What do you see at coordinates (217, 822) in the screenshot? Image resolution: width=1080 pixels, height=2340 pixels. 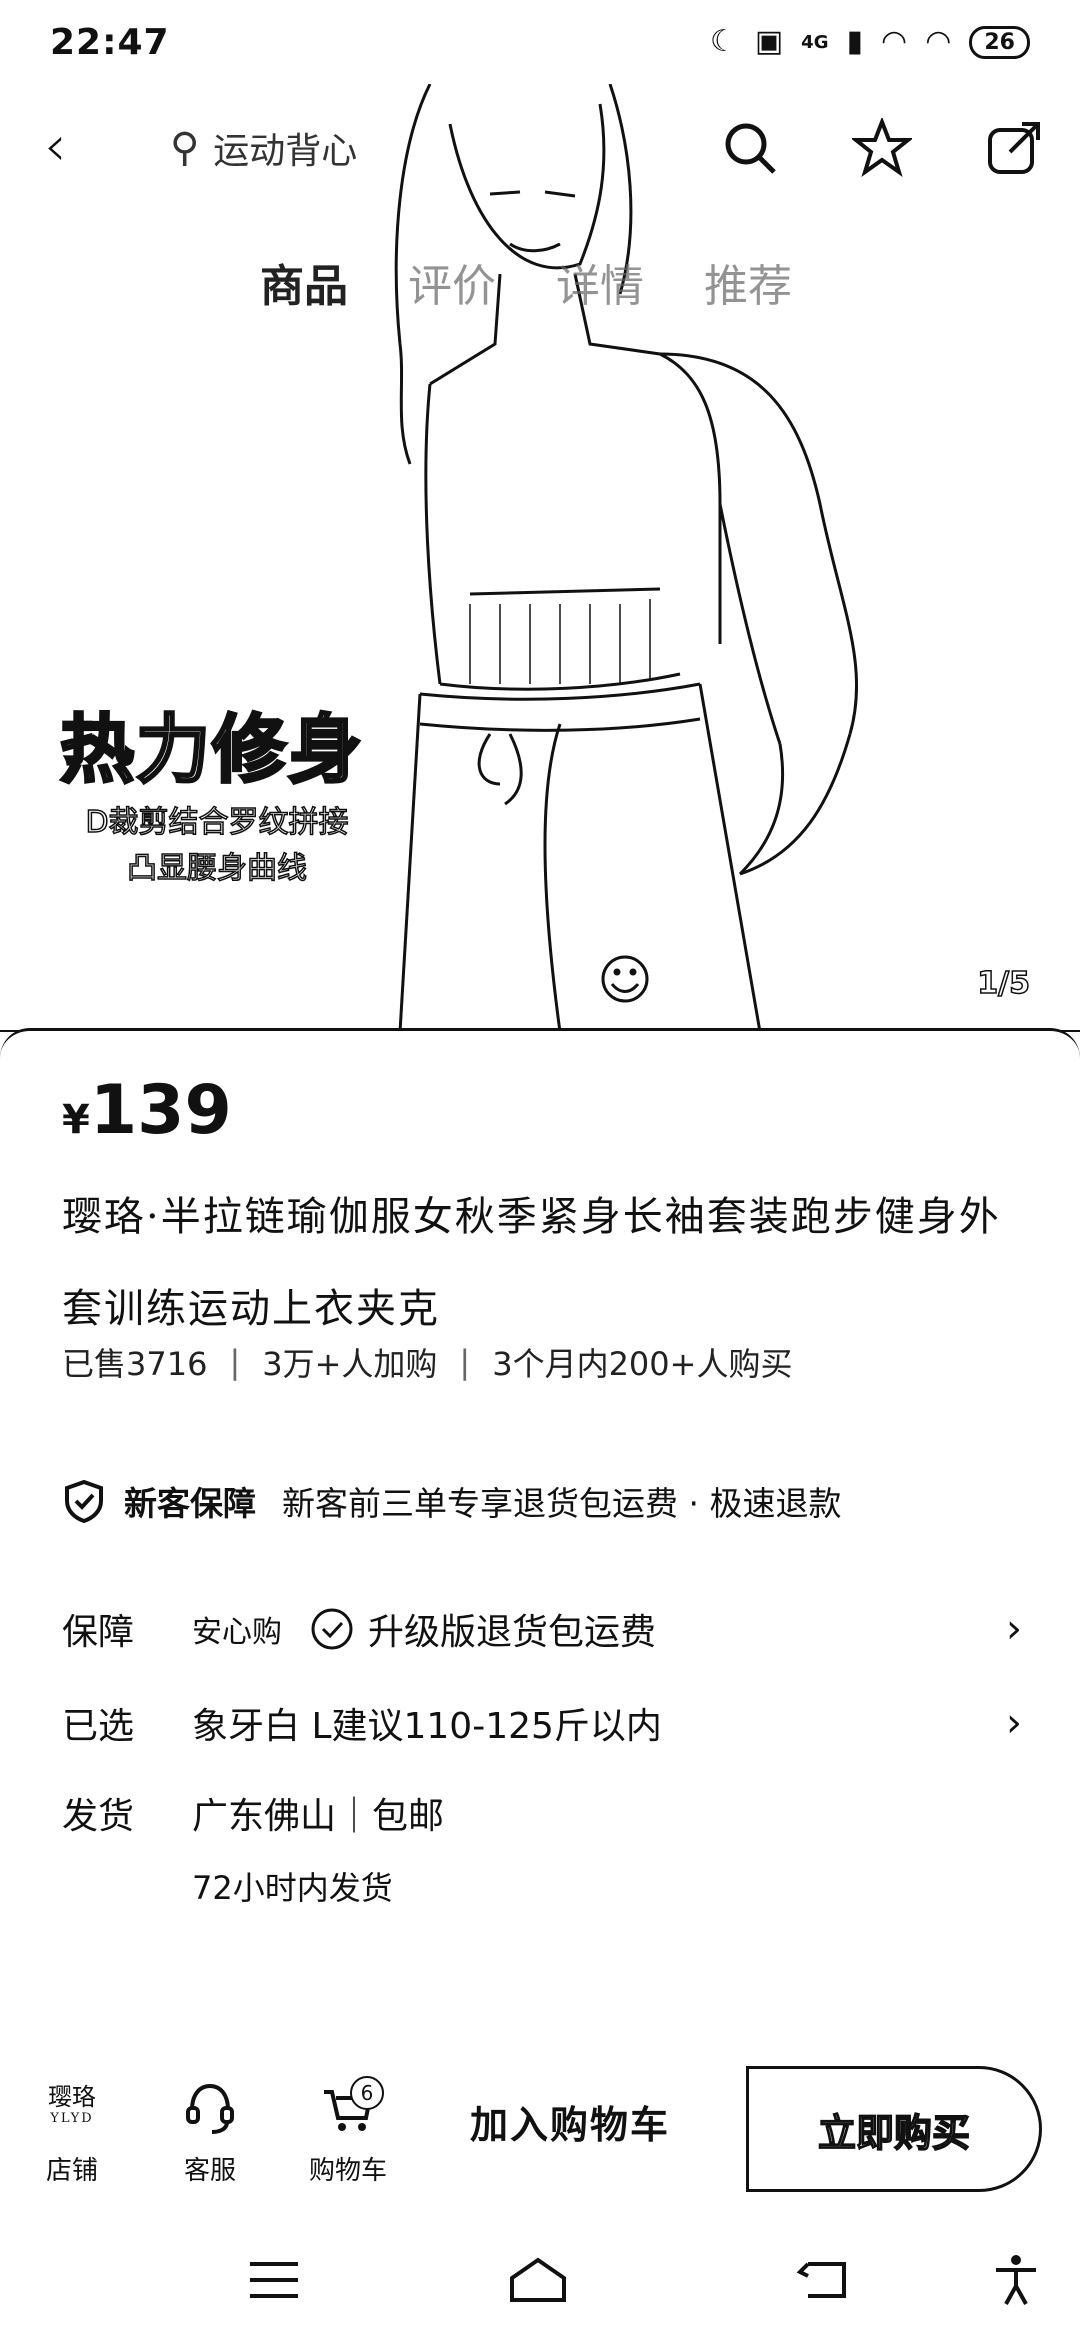 I see `promo-subline-1: D裁剪结合罗纹拼接` at bounding box center [217, 822].